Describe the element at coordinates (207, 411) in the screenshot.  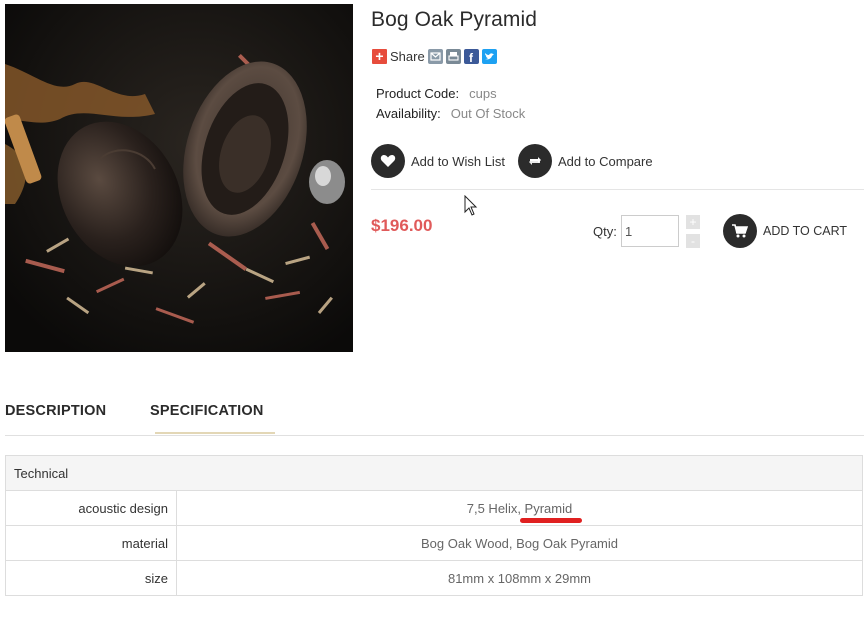
I see `tab-specification: SPECIFICATION` at that location.